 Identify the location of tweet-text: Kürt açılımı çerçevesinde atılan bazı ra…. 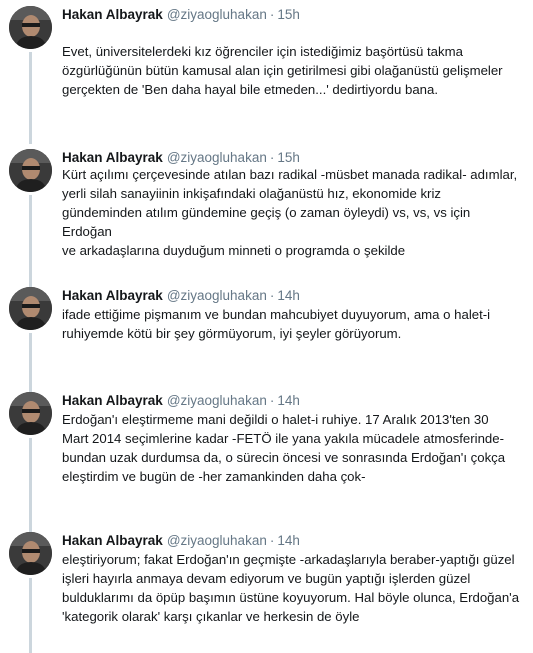
(290, 212).